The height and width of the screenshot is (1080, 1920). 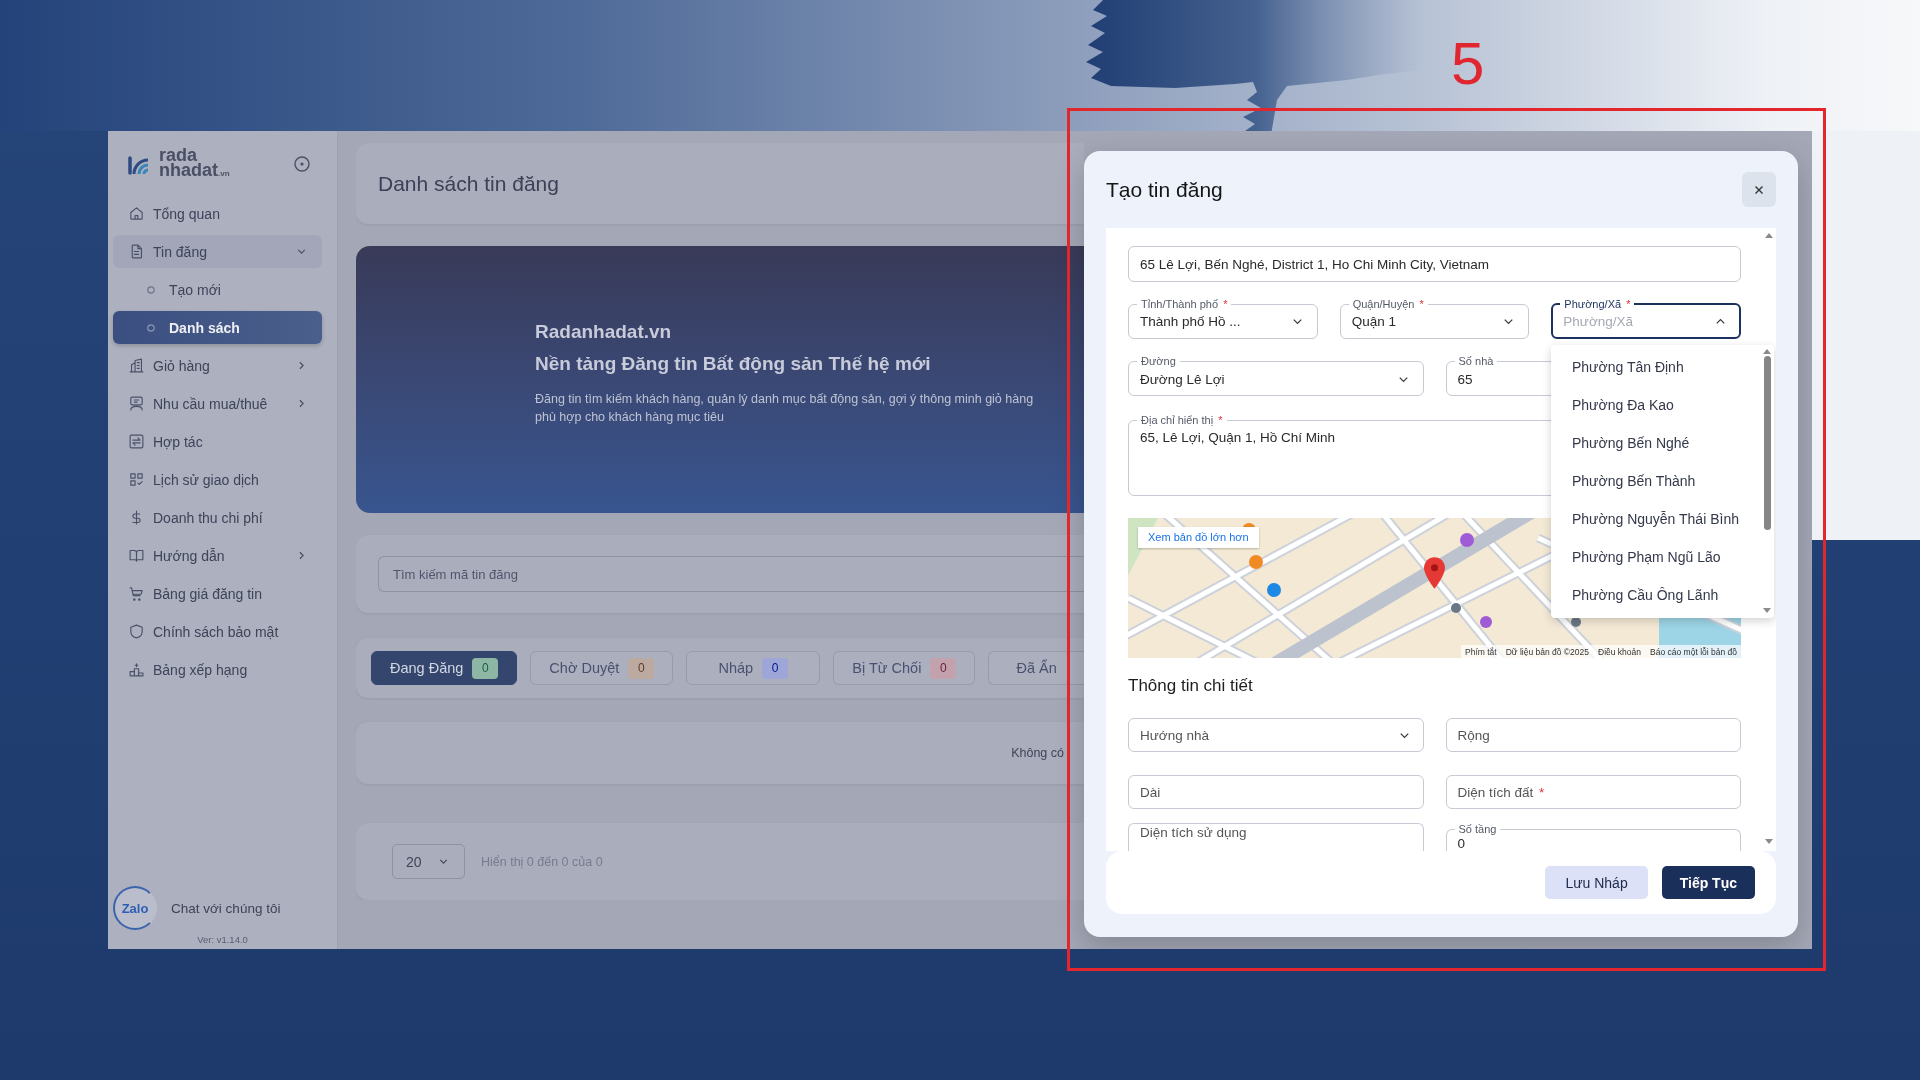 I want to click on nav-item: Nhu cầu mua/thuê, so click(x=217, y=403).